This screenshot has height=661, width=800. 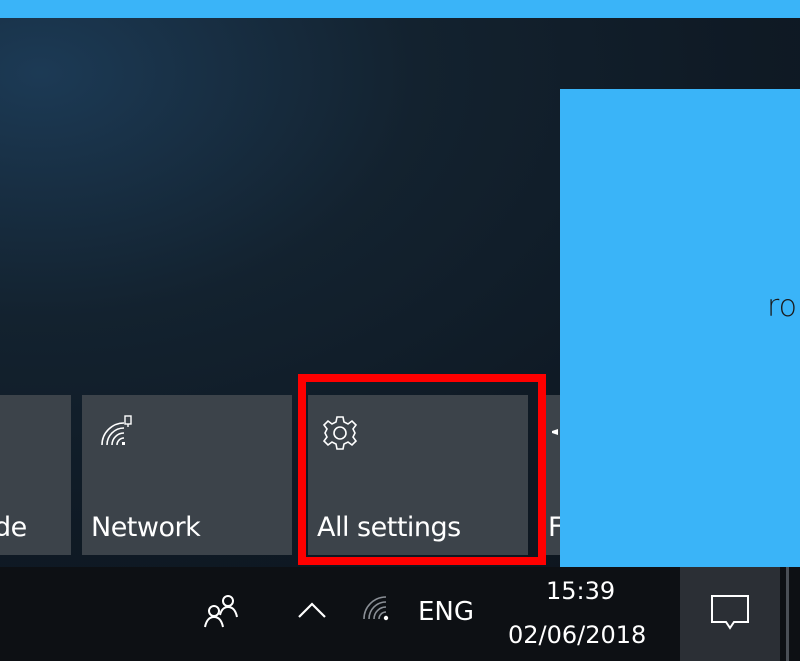 What do you see at coordinates (422, 469) in the screenshot?
I see `highlight-box` at bounding box center [422, 469].